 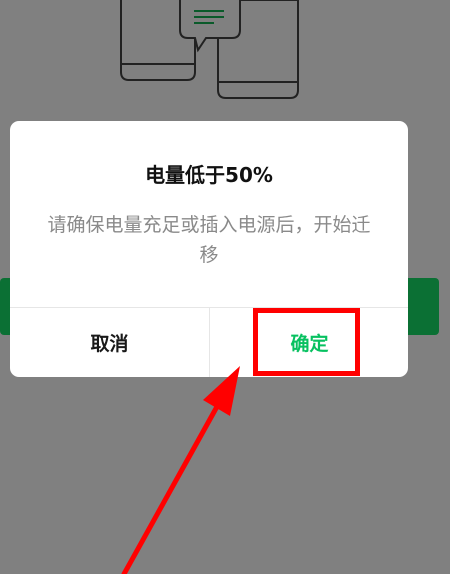 I want to click on confirm-button: 确定, so click(x=309, y=342).